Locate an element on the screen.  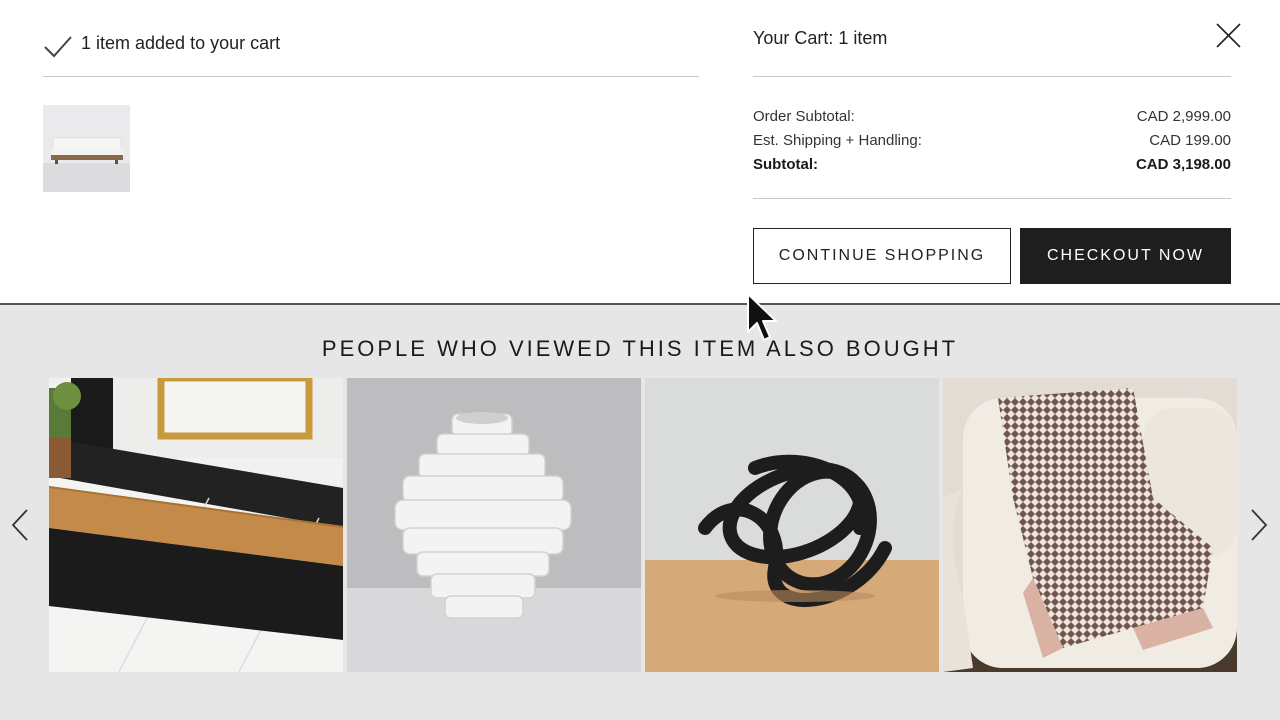
knit-throw-blanket-image is located at coordinates (1090, 525).